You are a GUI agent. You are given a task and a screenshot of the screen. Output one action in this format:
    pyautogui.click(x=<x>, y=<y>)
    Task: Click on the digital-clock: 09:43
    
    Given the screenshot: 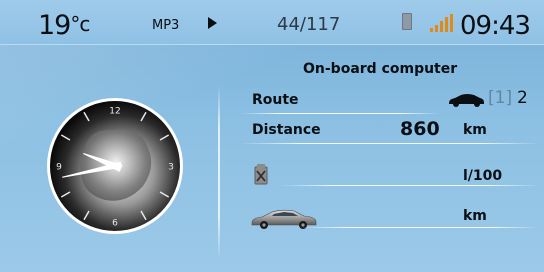 What is the action you would take?
    pyautogui.click(x=495, y=26)
    